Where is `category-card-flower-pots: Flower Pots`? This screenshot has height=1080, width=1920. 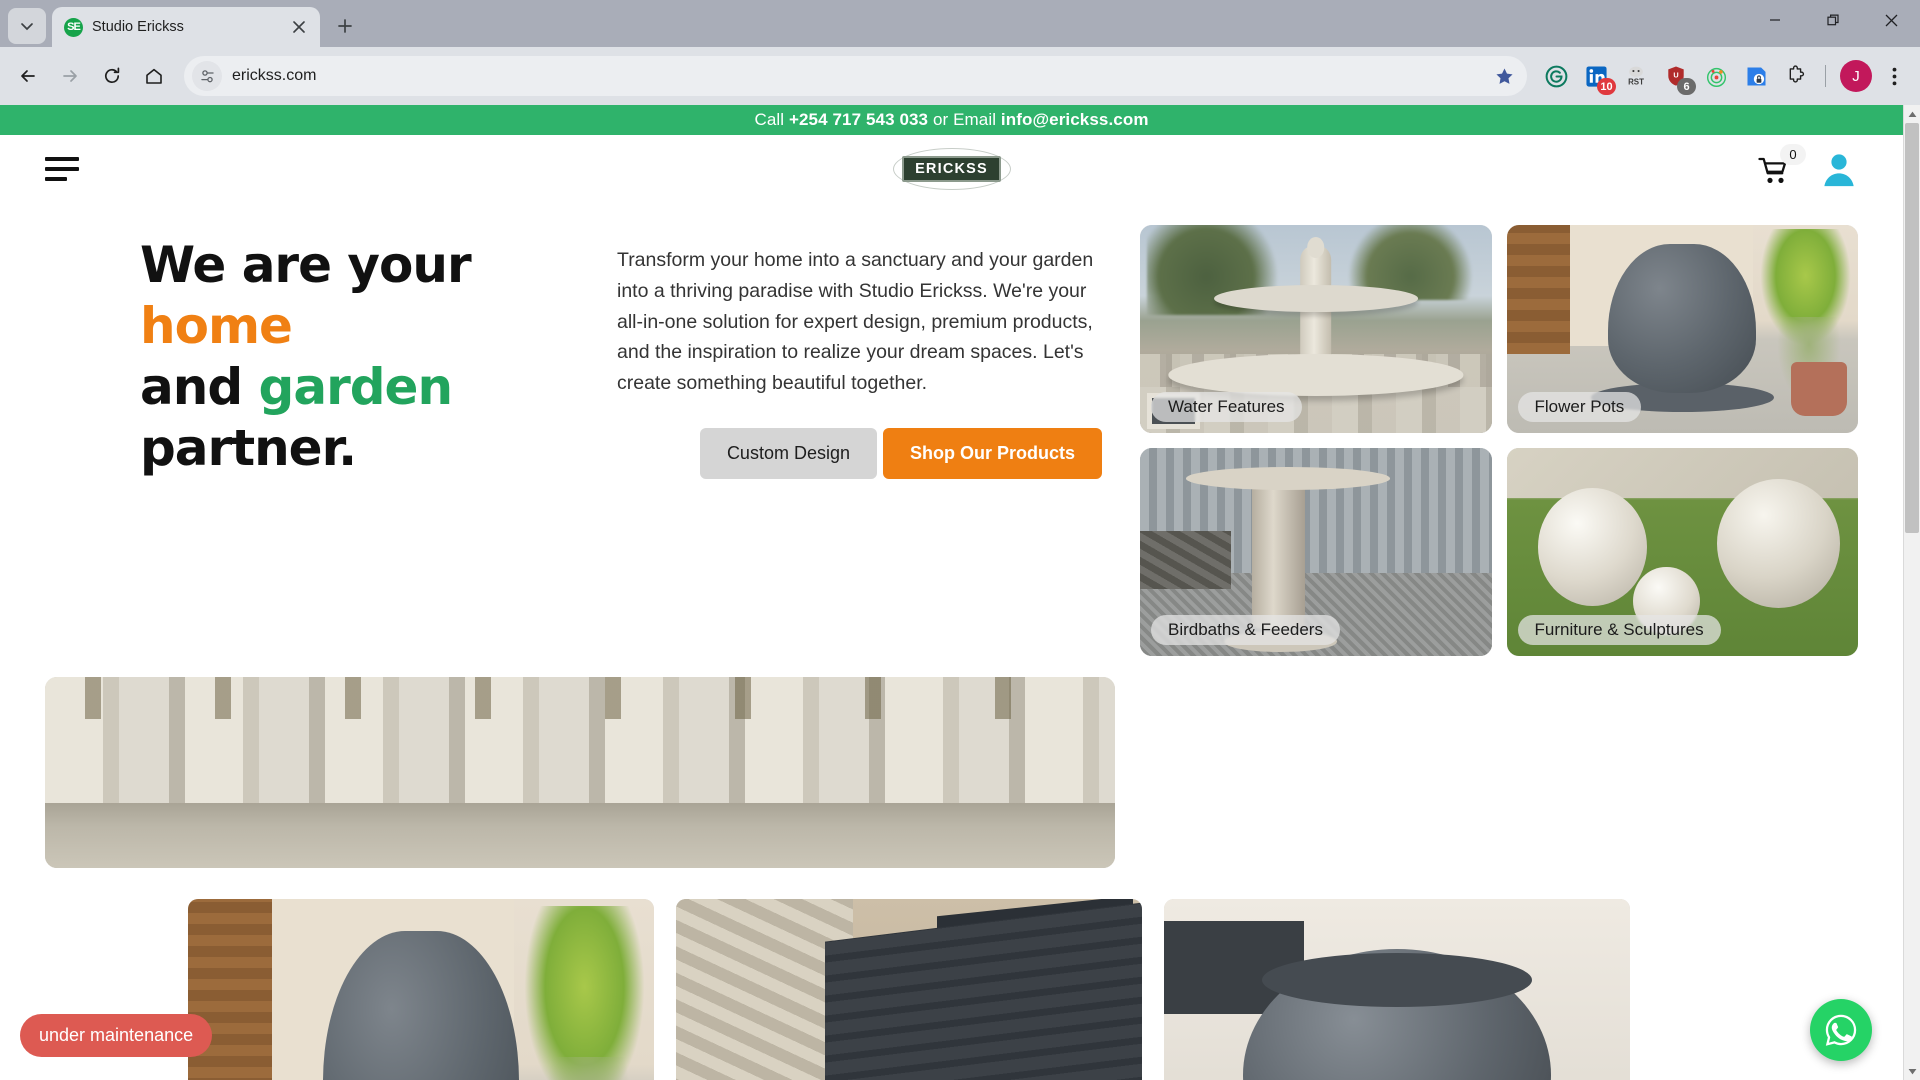
category-card-flower-pots: Flower Pots is located at coordinates (1682, 329).